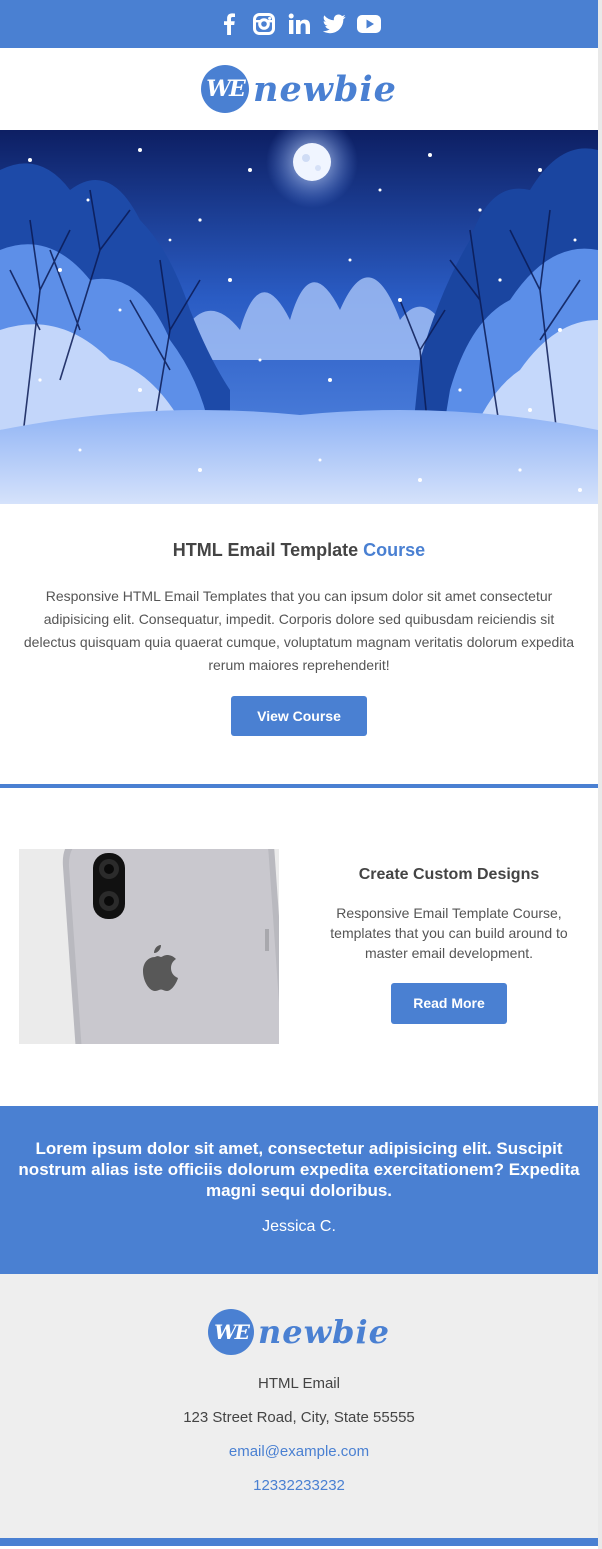 Image resolution: width=602 pixels, height=1549 pixels. Describe the element at coordinates (264, 24) in the screenshot. I see `instagram-icon` at that location.